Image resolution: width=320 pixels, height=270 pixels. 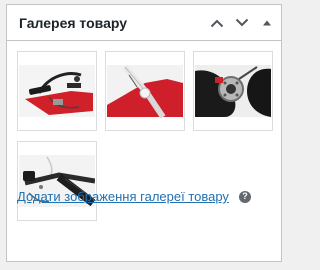 I want to click on chevron-down-icon, so click(x=241, y=22).